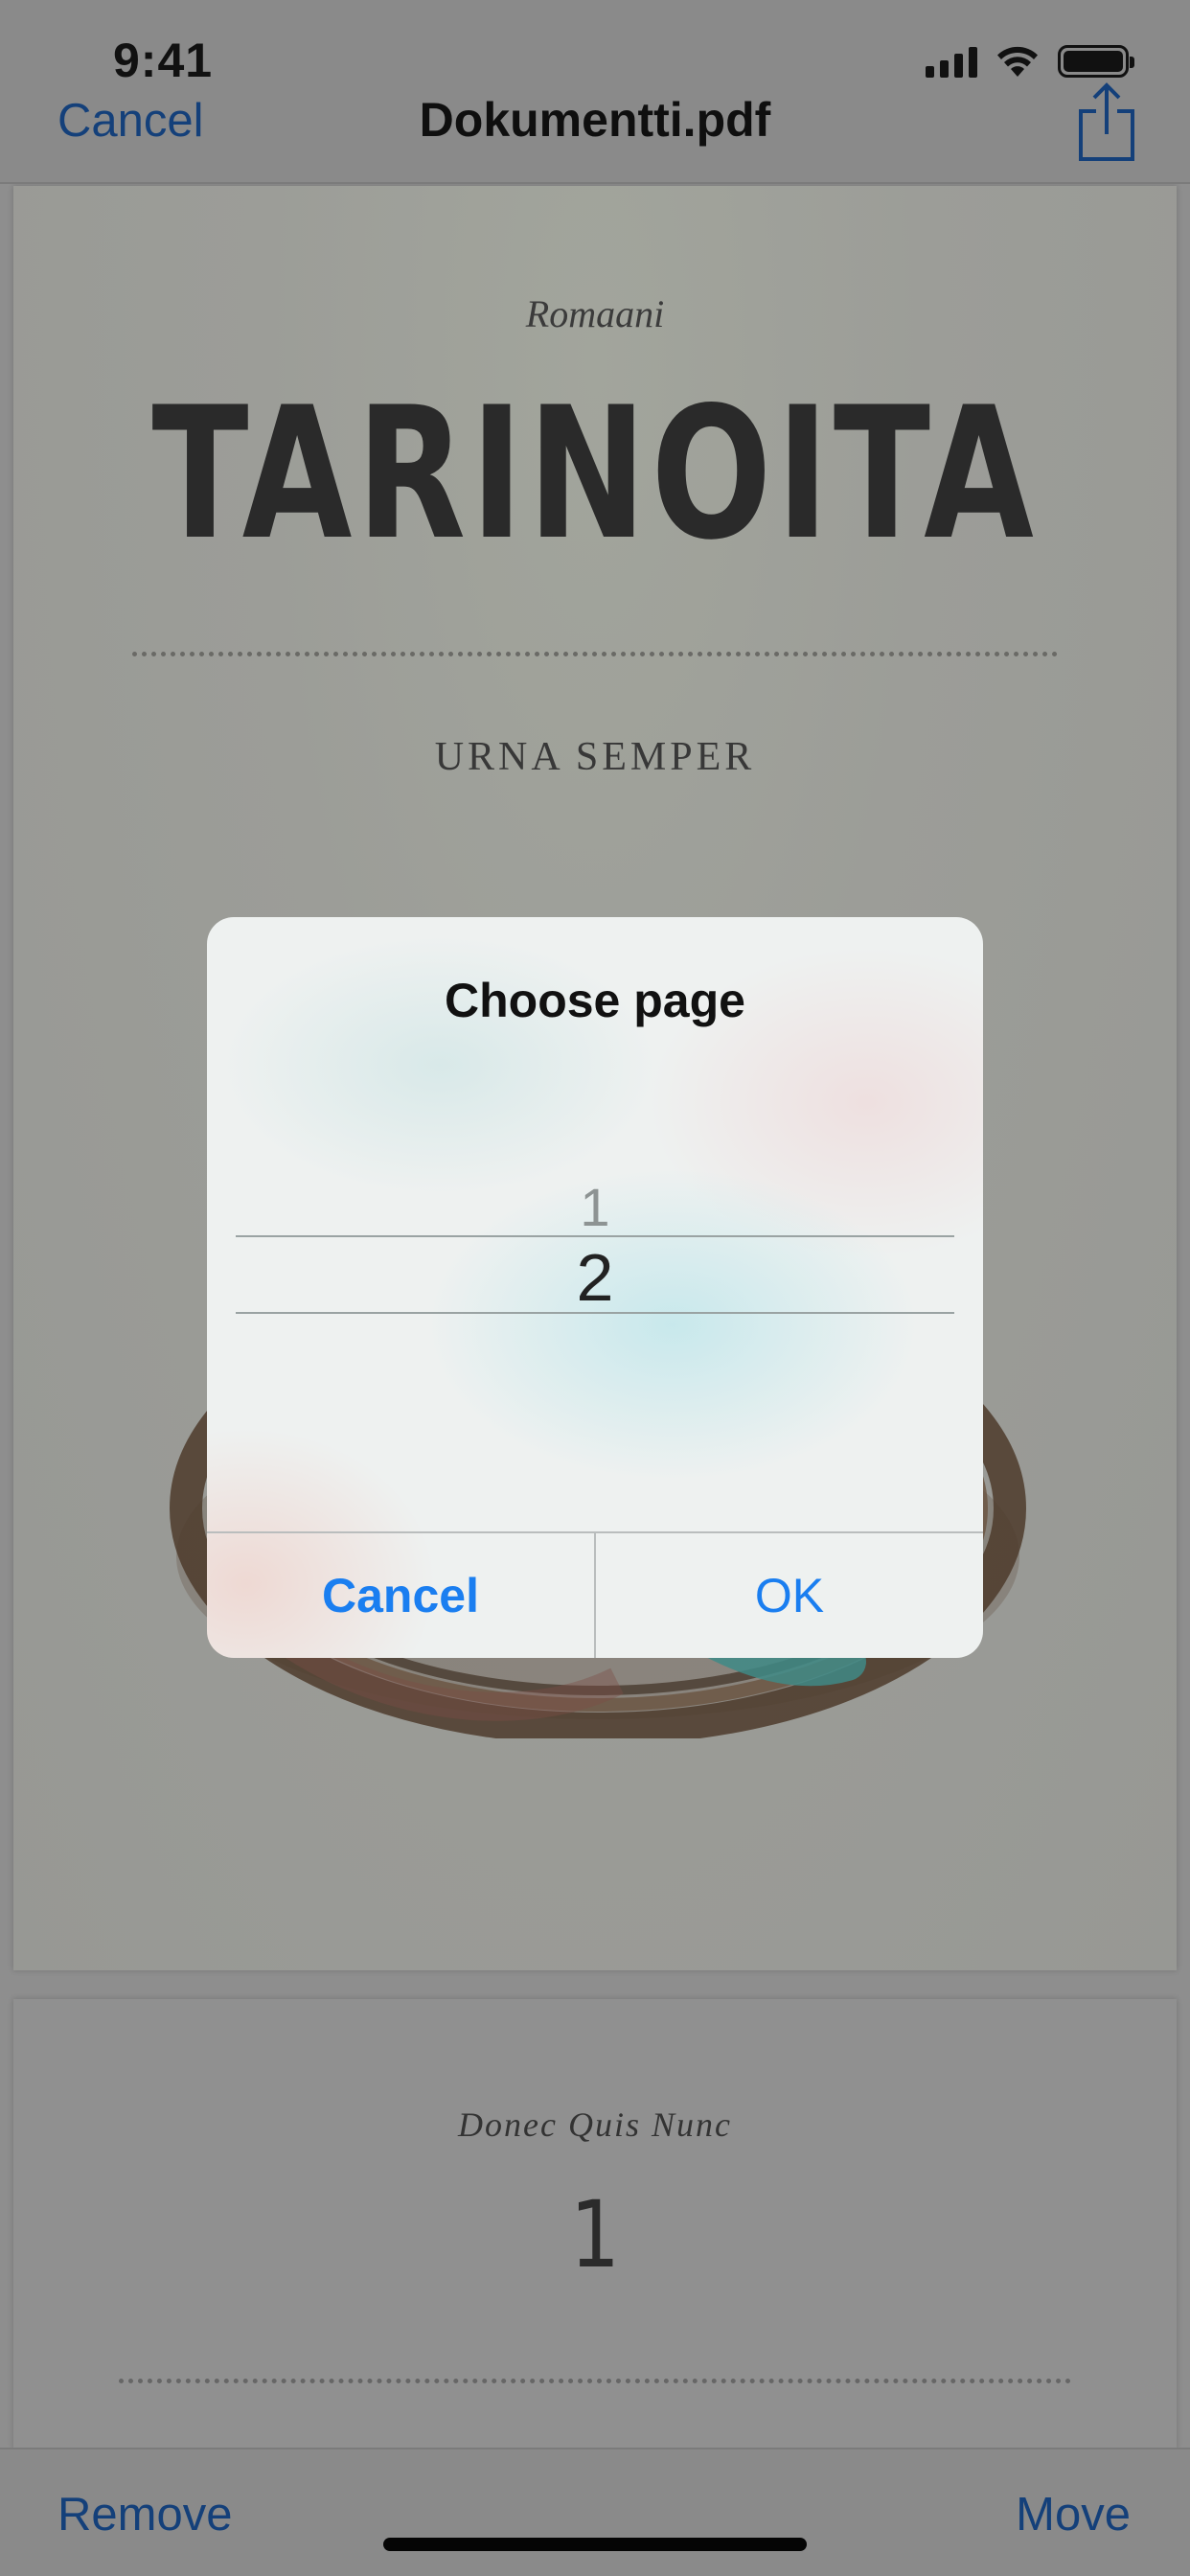 This screenshot has height=2576, width=1190. I want to click on move-button: Move, so click(1073, 2515).